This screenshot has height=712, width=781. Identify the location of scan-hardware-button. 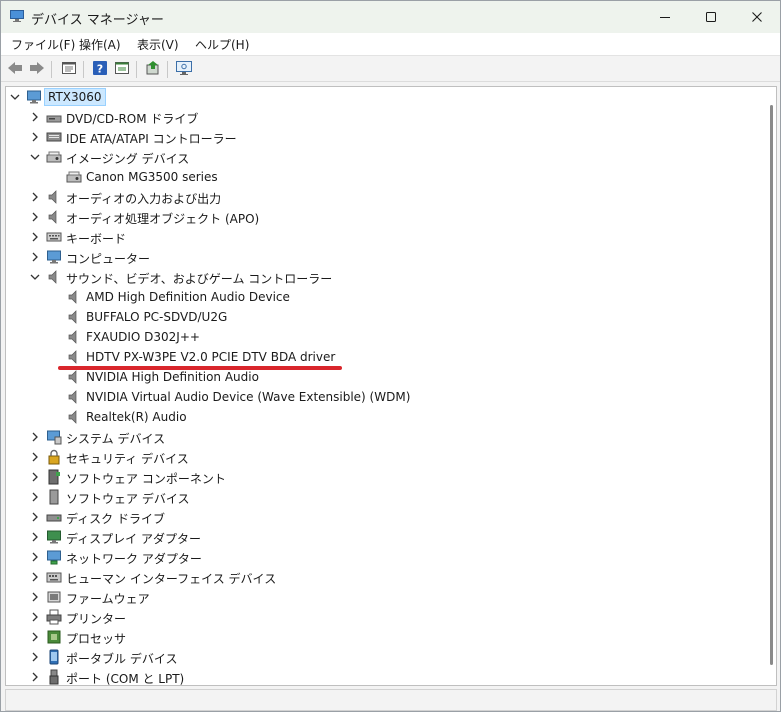
(184, 69).